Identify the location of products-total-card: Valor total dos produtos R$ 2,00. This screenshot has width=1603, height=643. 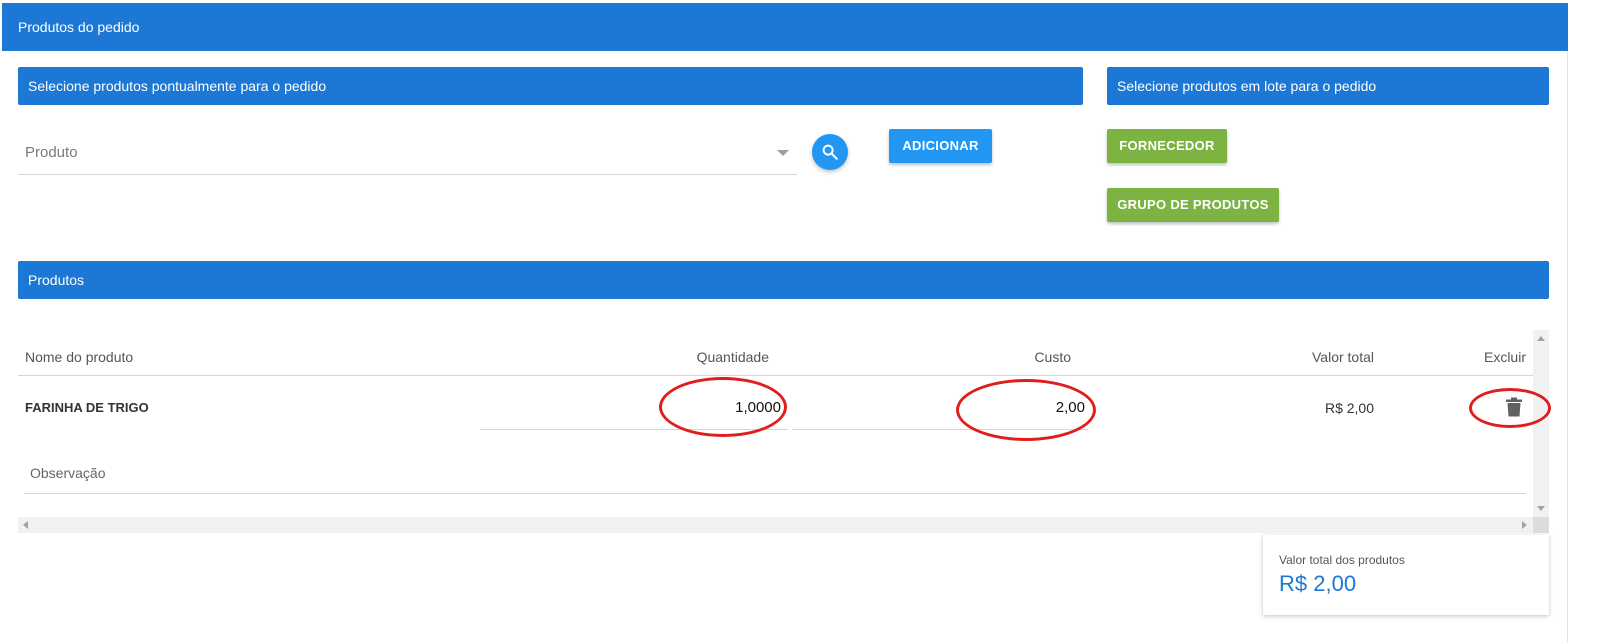
(1406, 575).